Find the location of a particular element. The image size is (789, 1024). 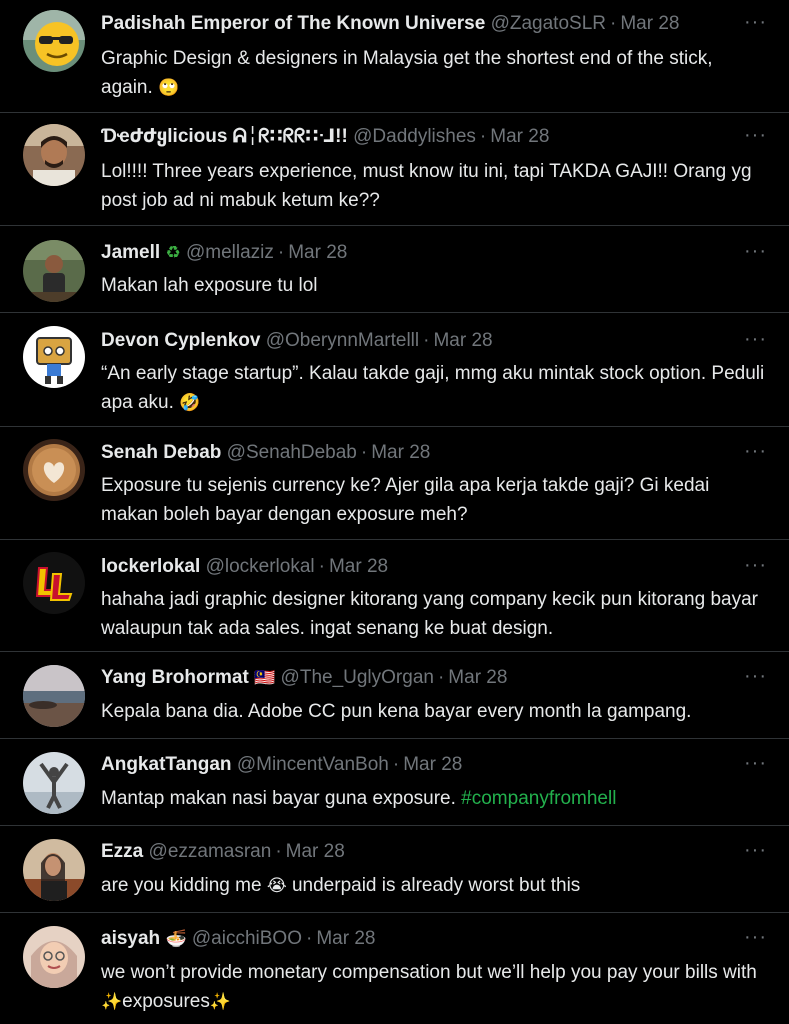

hijab-woman-avatar-icon is located at coordinates (54, 957).